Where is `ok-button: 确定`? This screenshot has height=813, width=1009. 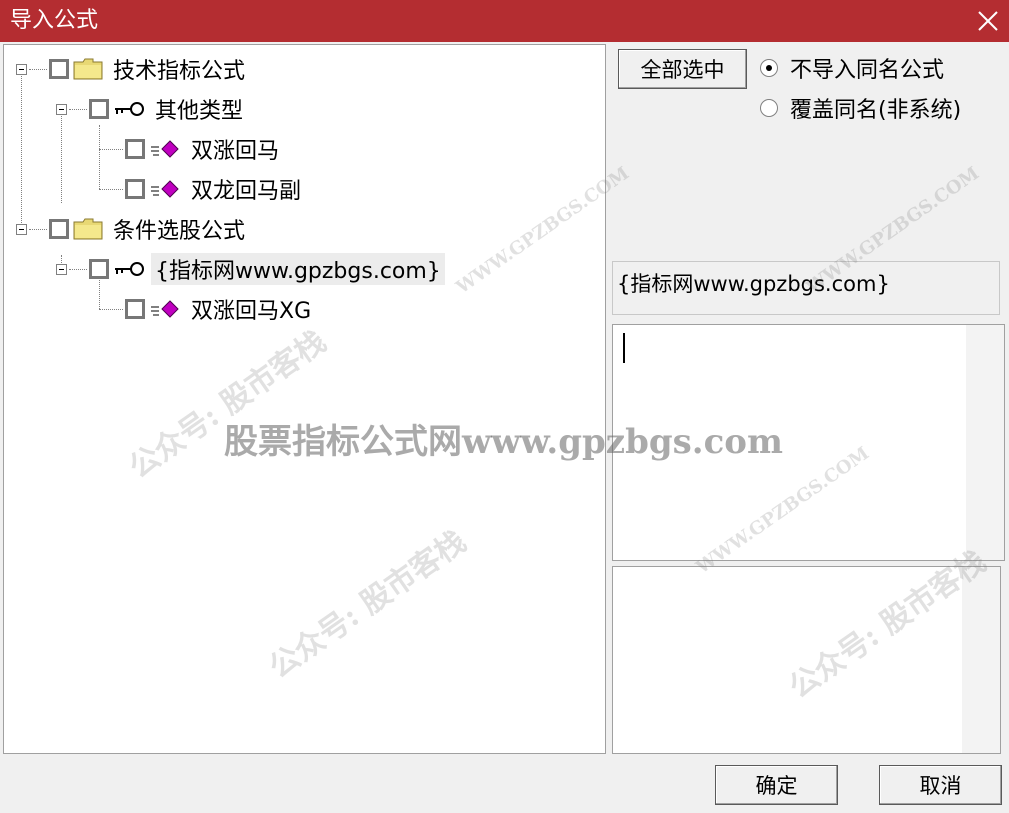 ok-button: 确定 is located at coordinates (776, 785).